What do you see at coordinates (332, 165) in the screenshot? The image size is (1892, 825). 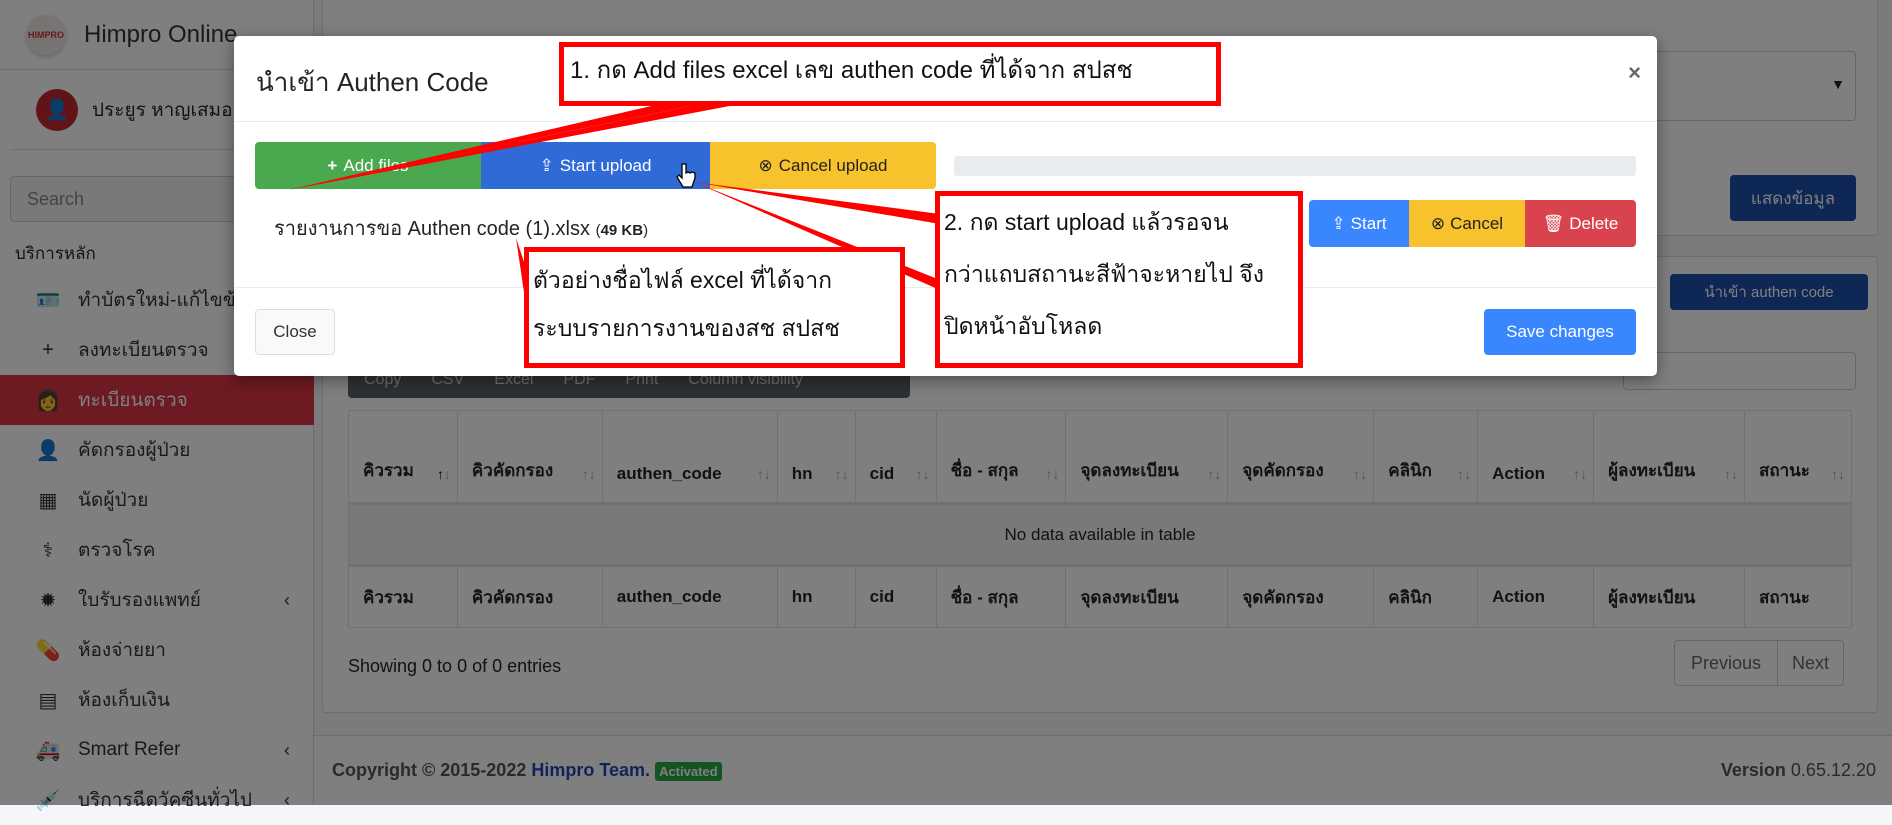 I see `plus-icon: +` at bounding box center [332, 165].